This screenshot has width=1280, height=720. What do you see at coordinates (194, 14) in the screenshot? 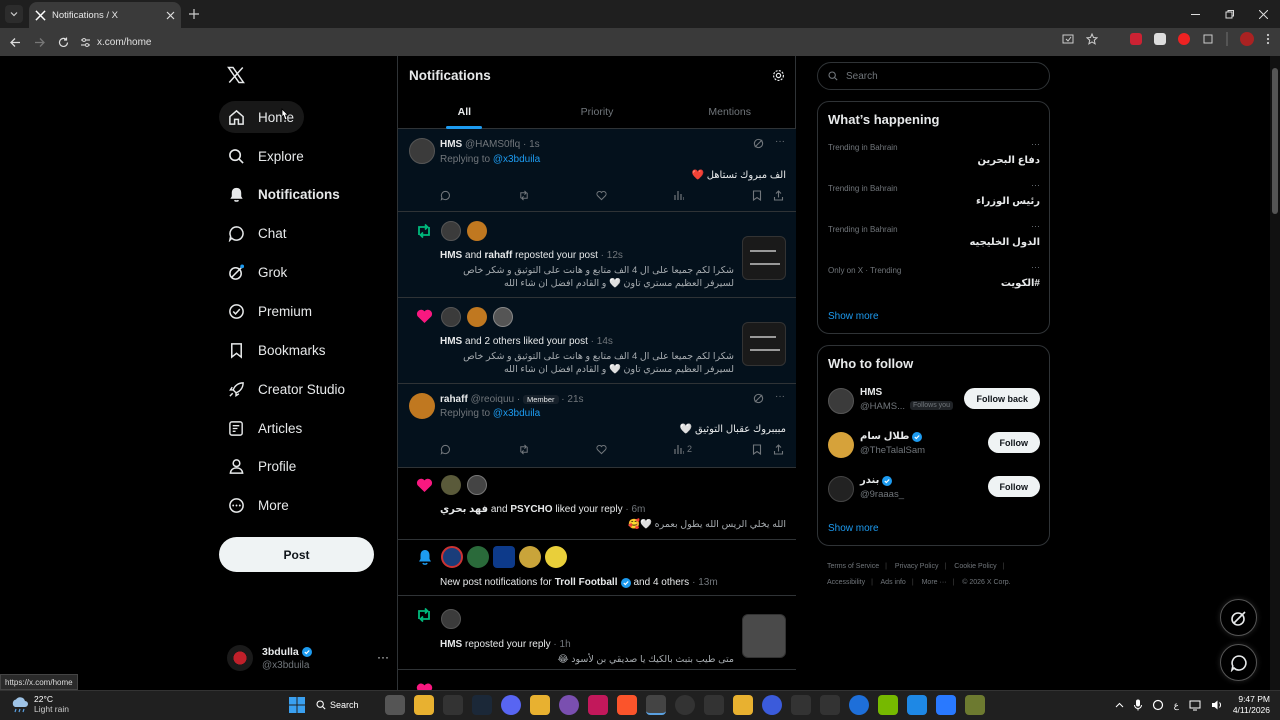
I see `new-tab-icon` at bounding box center [194, 14].